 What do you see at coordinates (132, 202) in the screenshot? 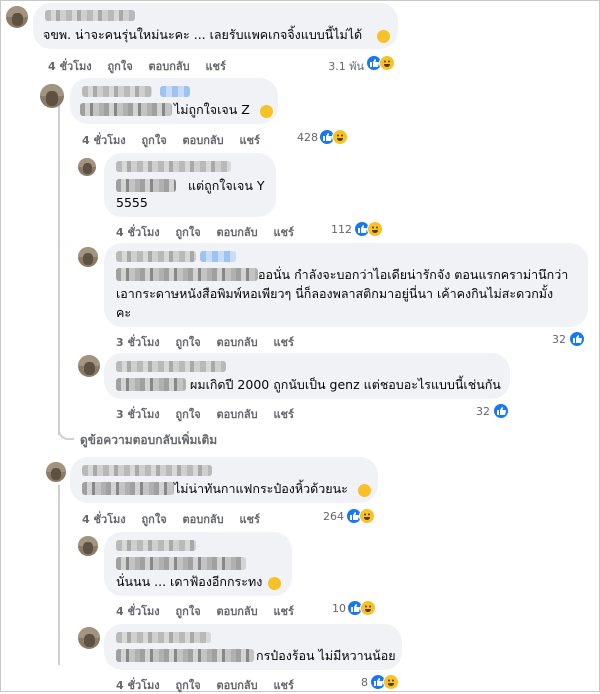
I see `comment-text-line2: 5555` at bounding box center [132, 202].